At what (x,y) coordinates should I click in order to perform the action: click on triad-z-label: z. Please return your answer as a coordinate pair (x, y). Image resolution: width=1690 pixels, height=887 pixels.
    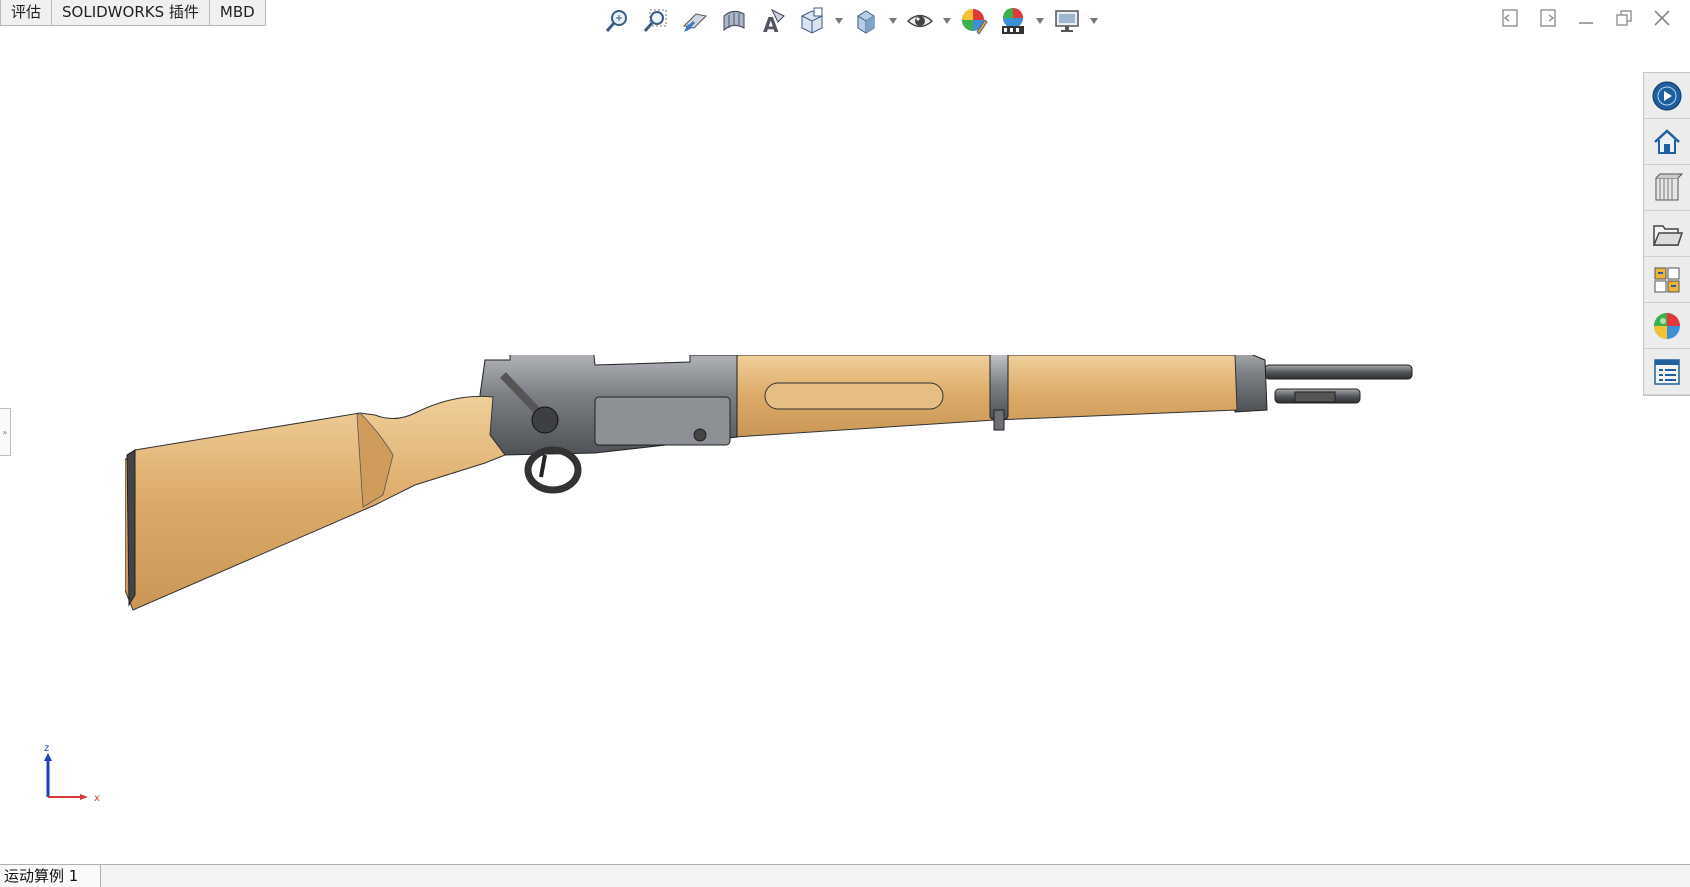
    Looking at the image, I should click on (46, 748).